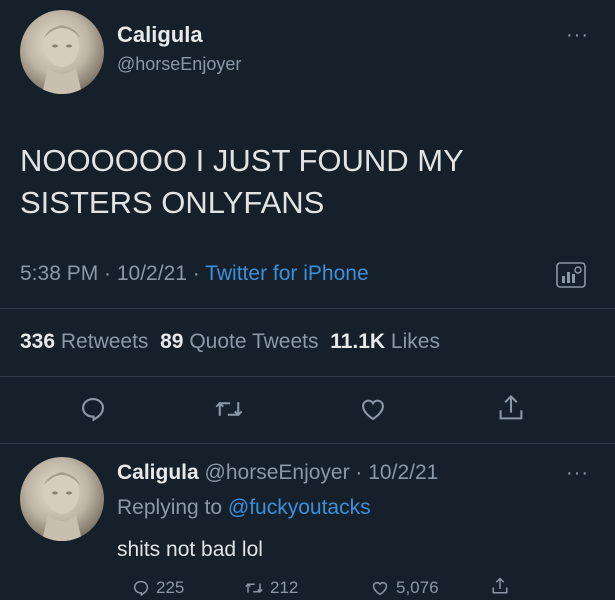 This screenshot has width=615, height=600. I want to click on more-options-button: ···, so click(577, 35).